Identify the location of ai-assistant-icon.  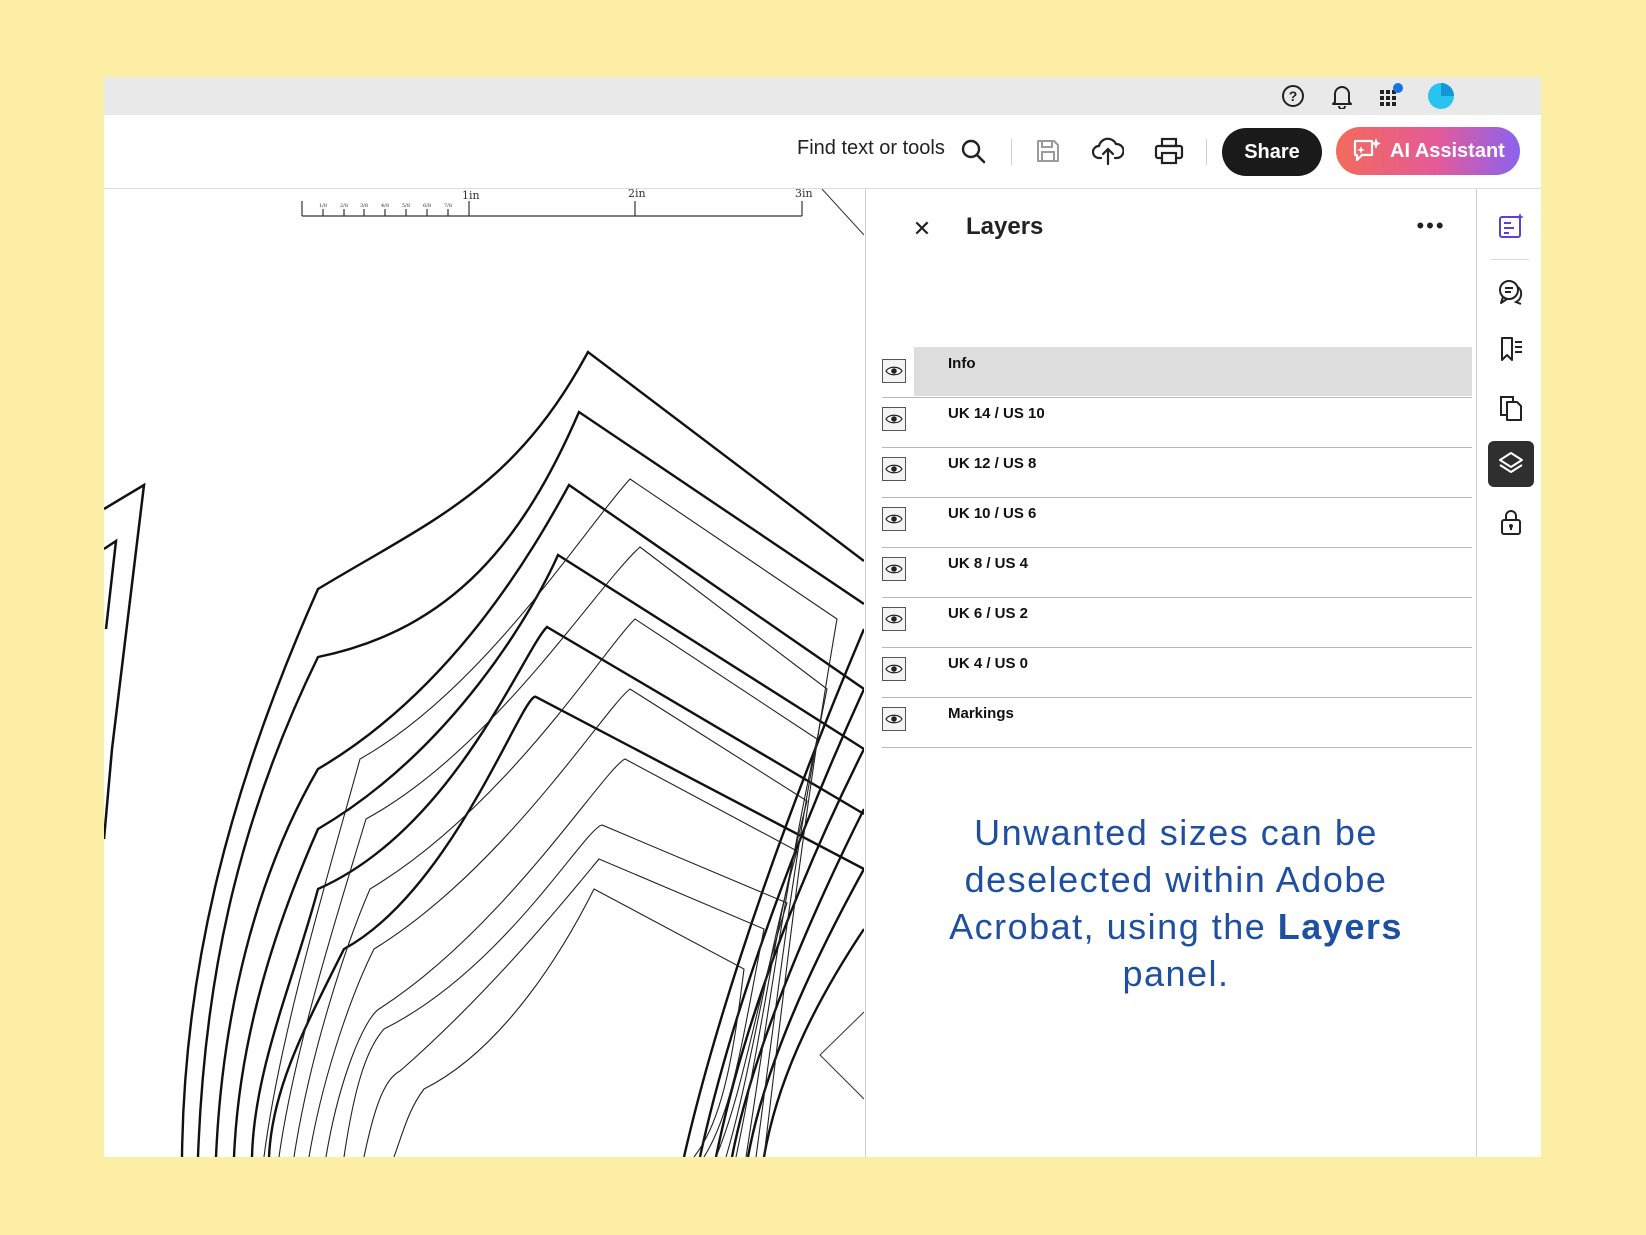
(1367, 150).